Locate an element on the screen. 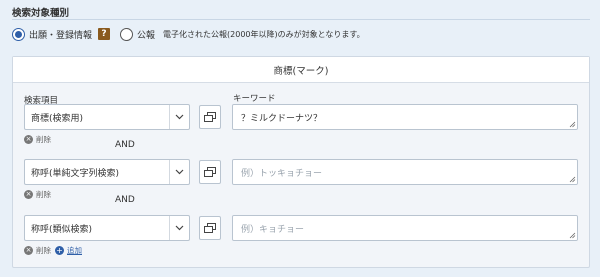 Image resolution: width=600 pixels, height=277 pixels. delete-label-3: 削除 is located at coordinates (43, 250).